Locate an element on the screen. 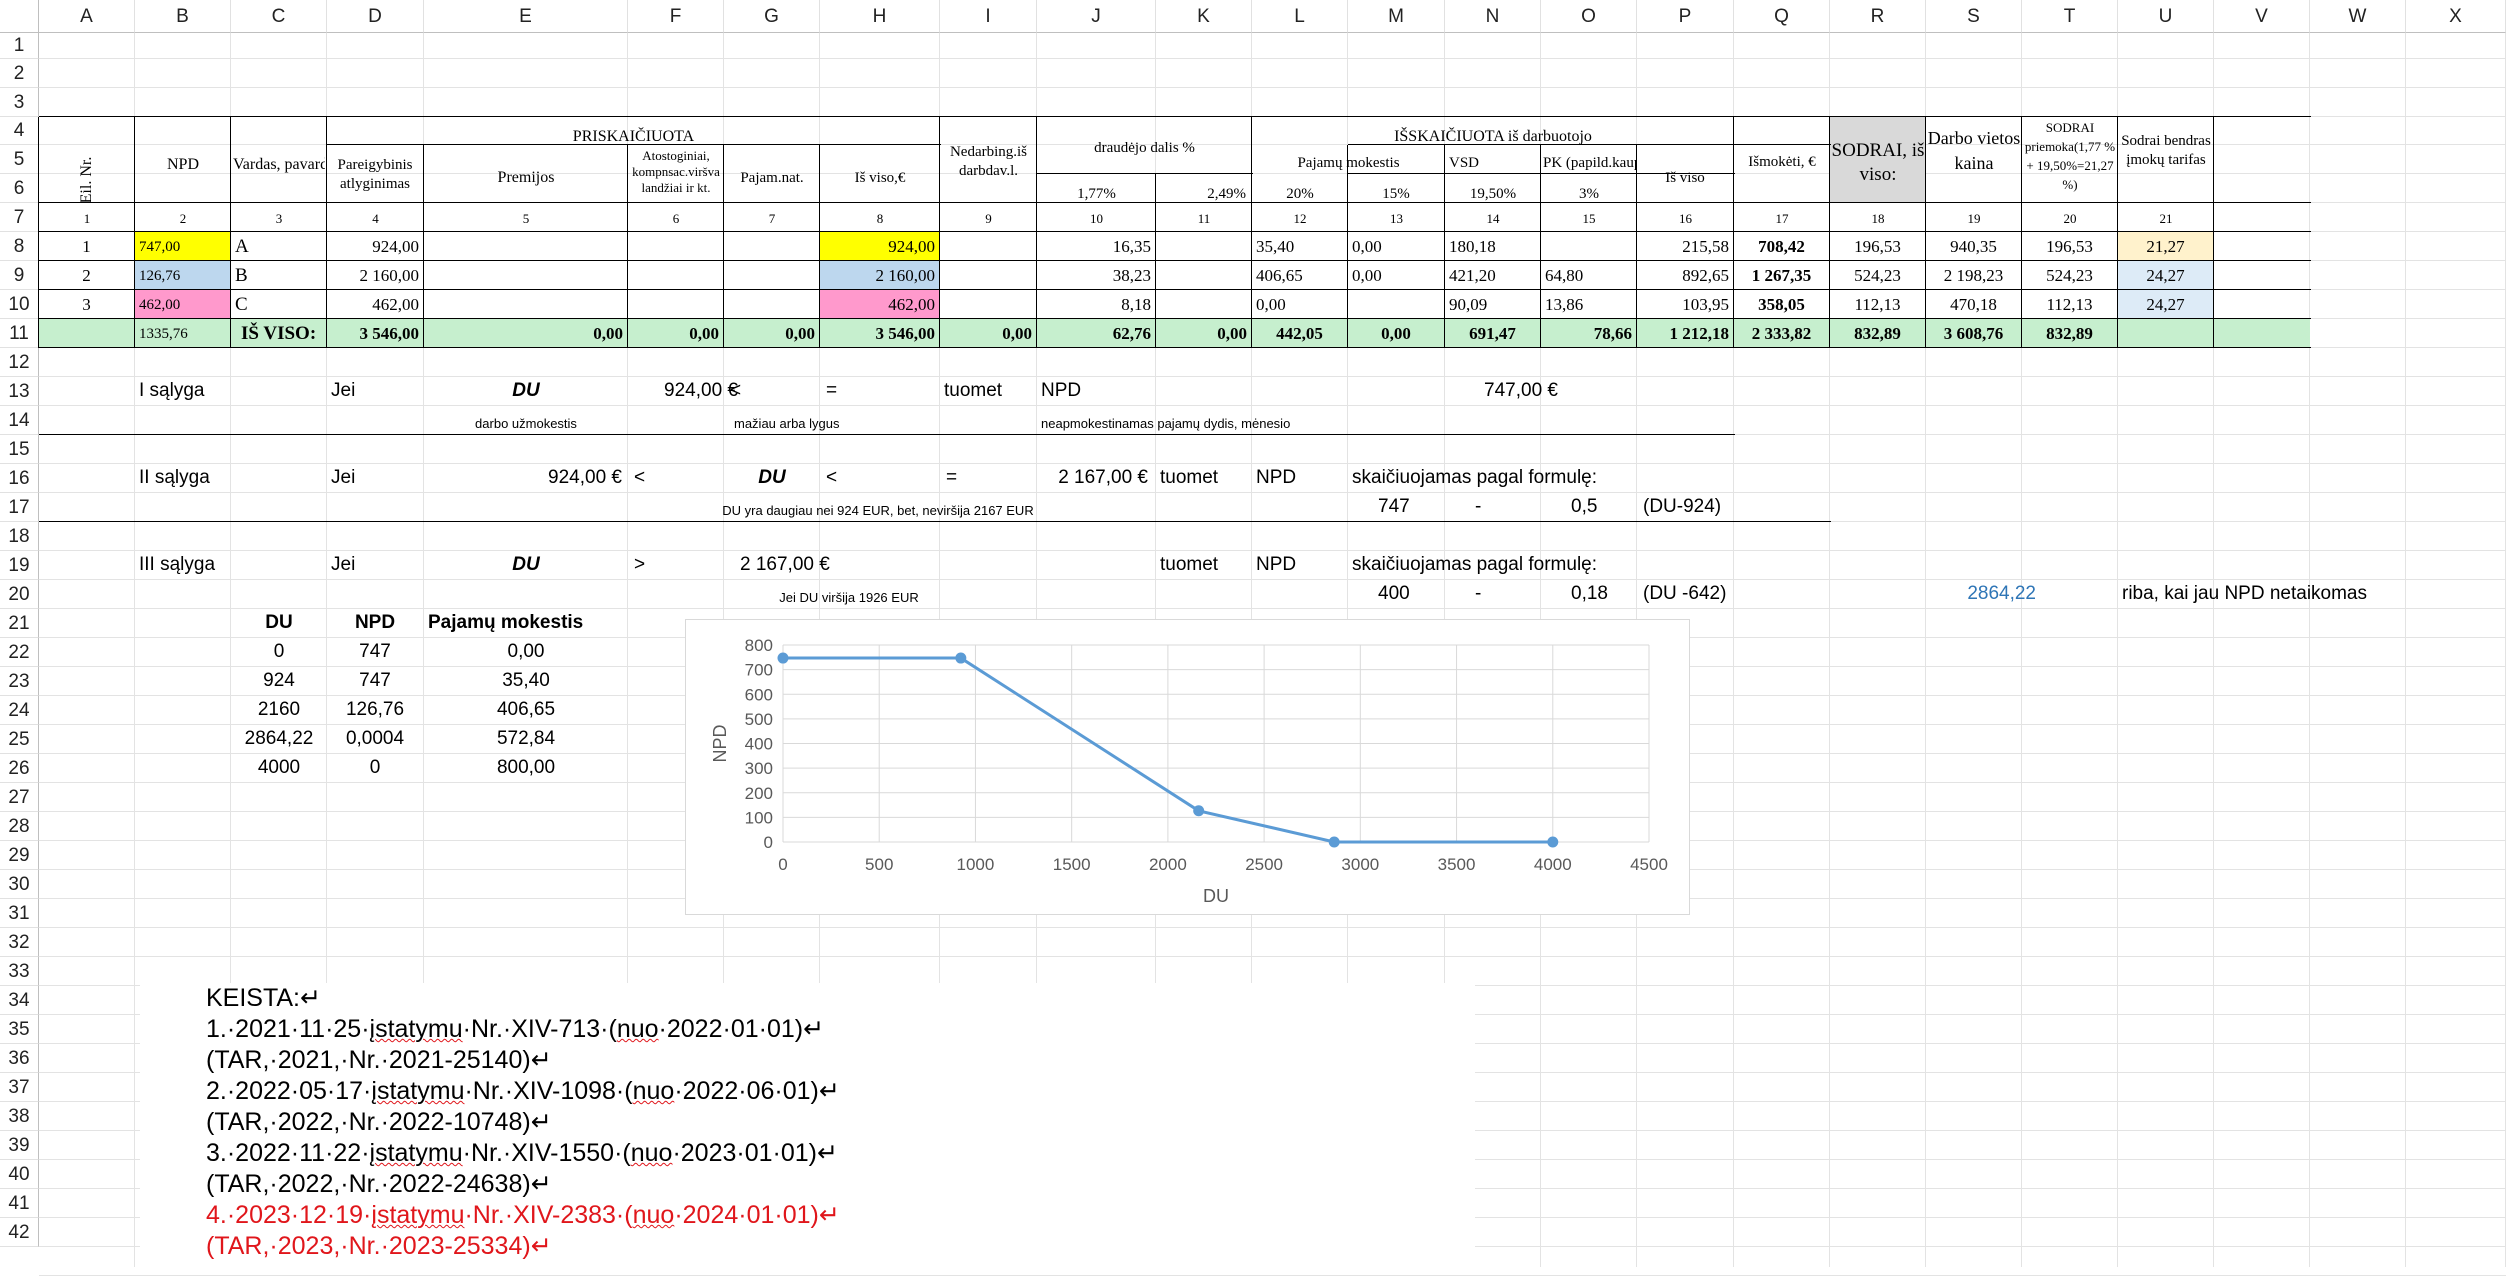 The image size is (2506, 1276). row-header-9: 9 is located at coordinates (19, 275).